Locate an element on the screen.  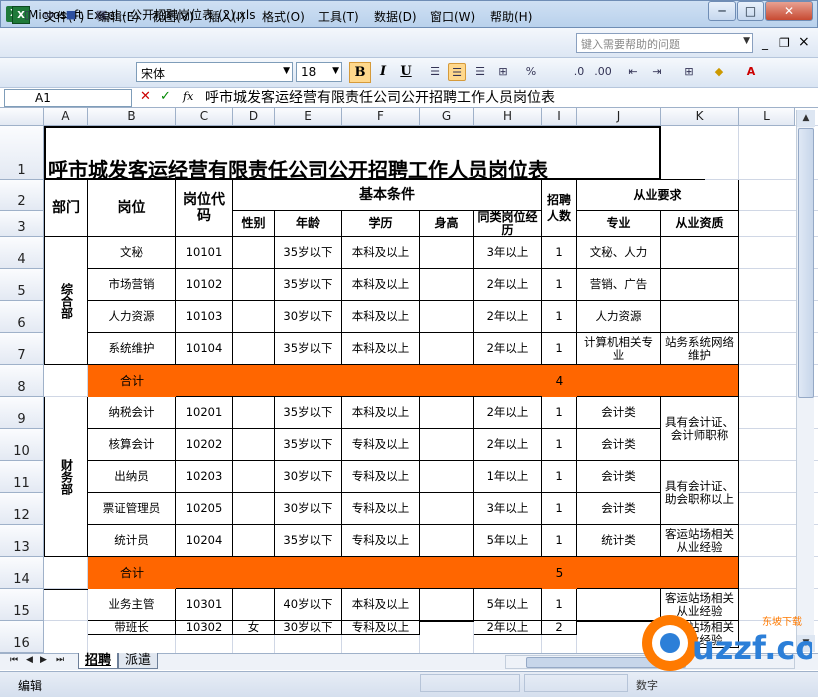
scroll-up-icon: ▲ is located at coordinates (806, 118).